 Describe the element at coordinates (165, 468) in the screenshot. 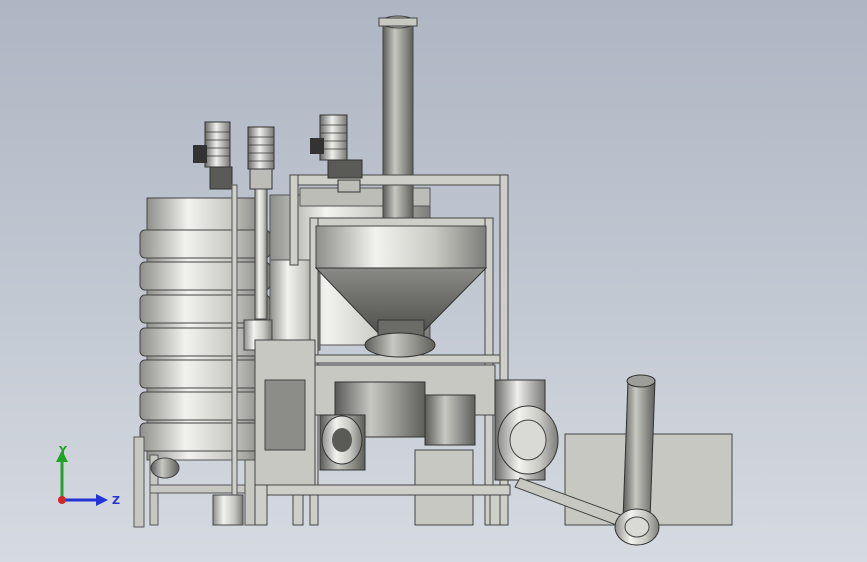

I see `tank-outlet` at that location.